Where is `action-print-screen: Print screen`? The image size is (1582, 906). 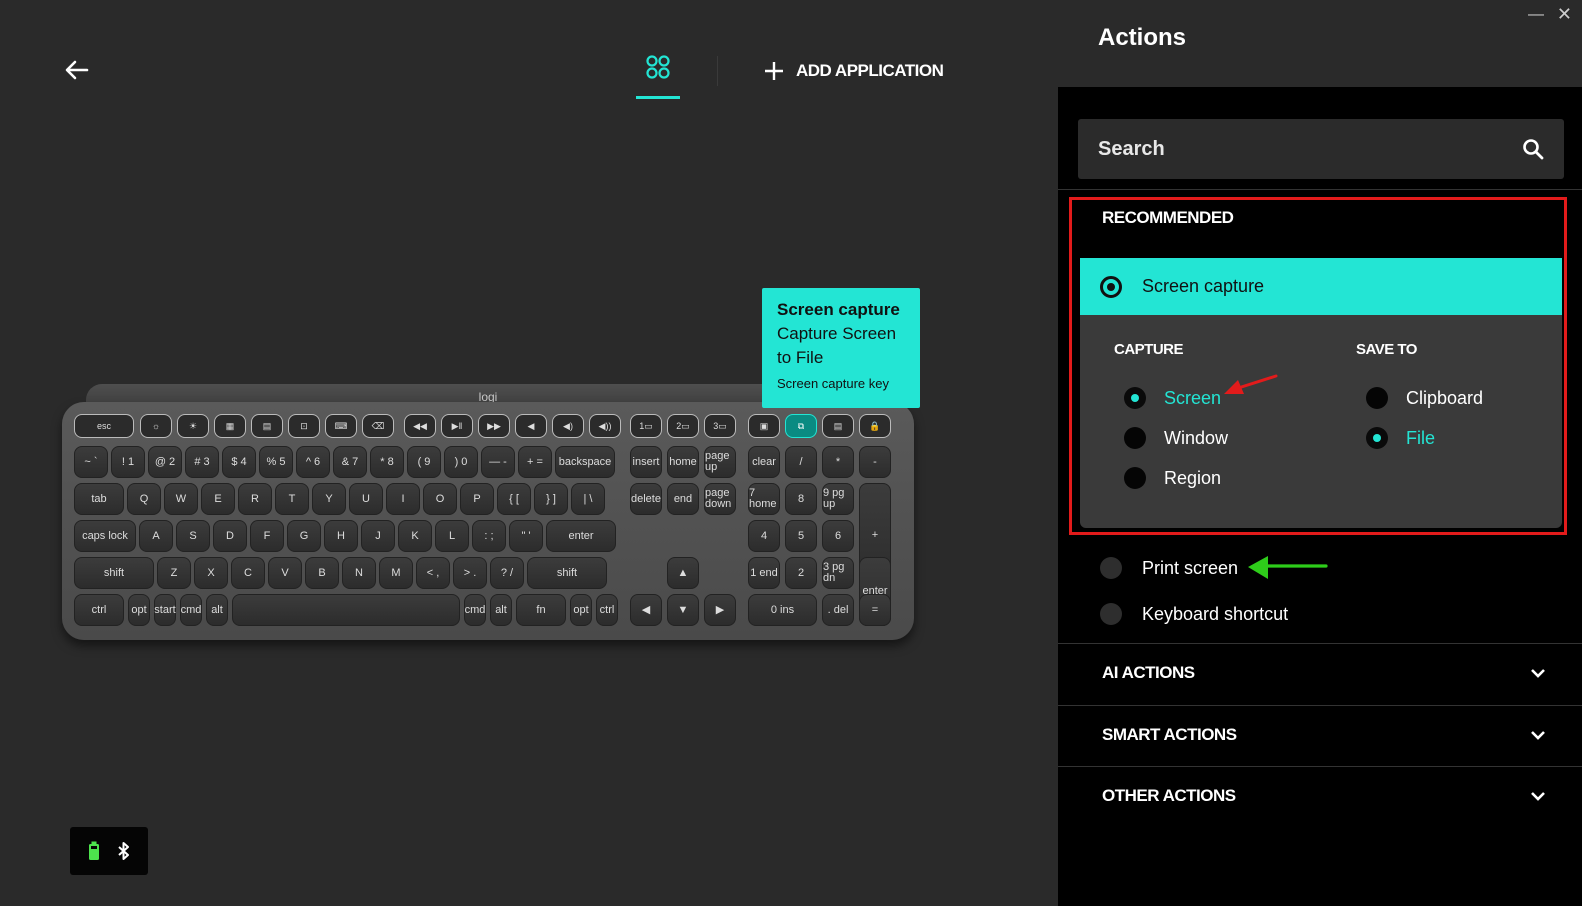
action-print-screen: Print screen is located at coordinates (1169, 568).